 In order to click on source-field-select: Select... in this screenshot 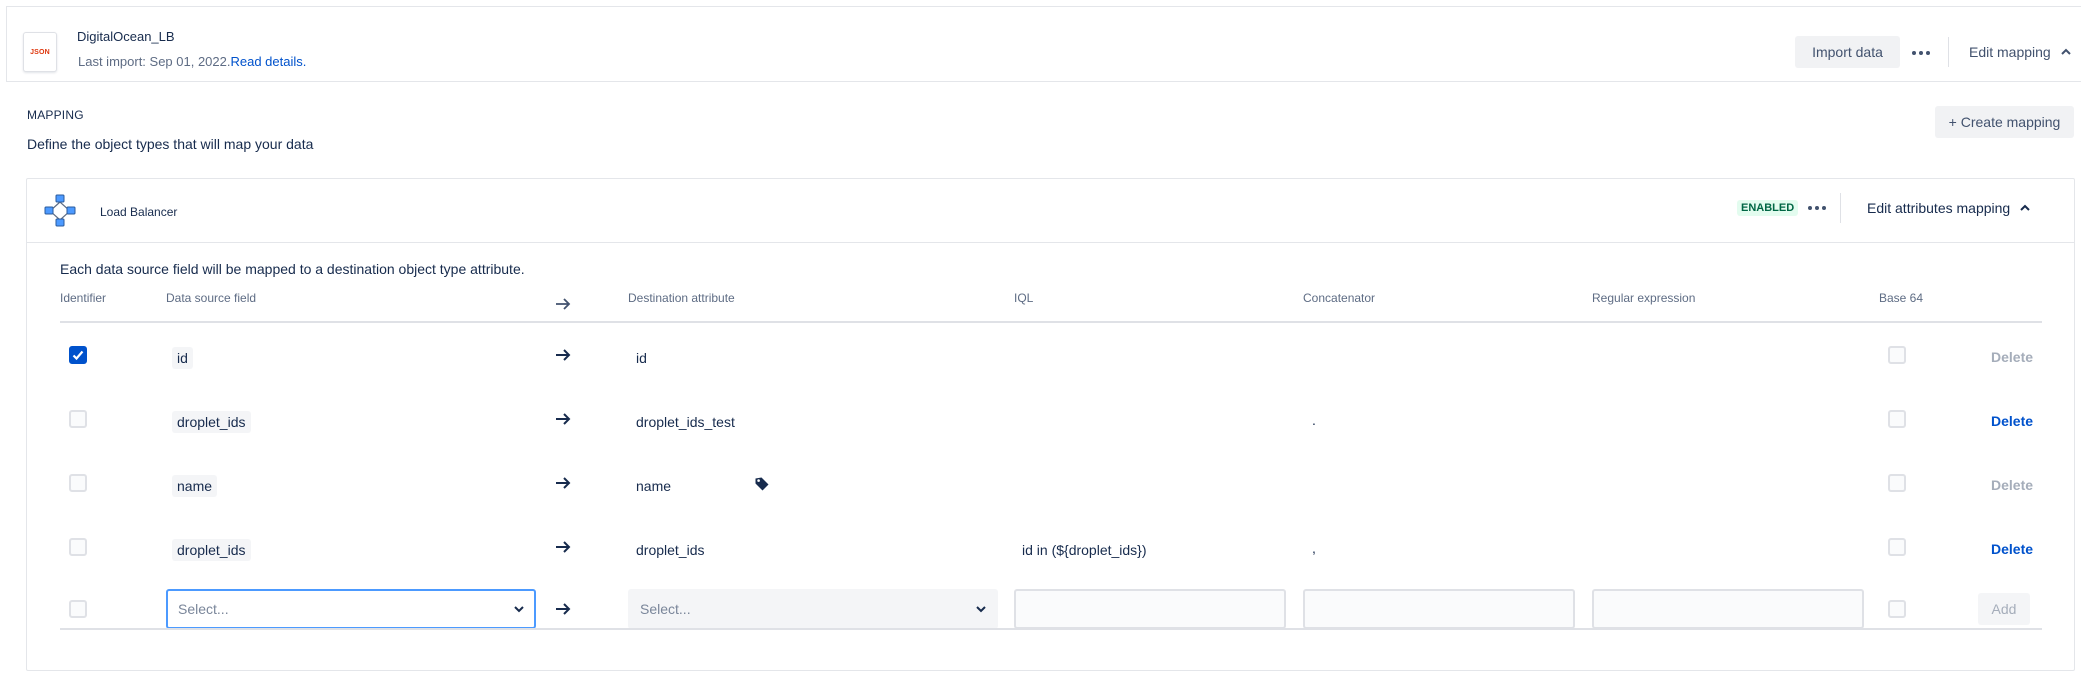, I will do `click(351, 609)`.